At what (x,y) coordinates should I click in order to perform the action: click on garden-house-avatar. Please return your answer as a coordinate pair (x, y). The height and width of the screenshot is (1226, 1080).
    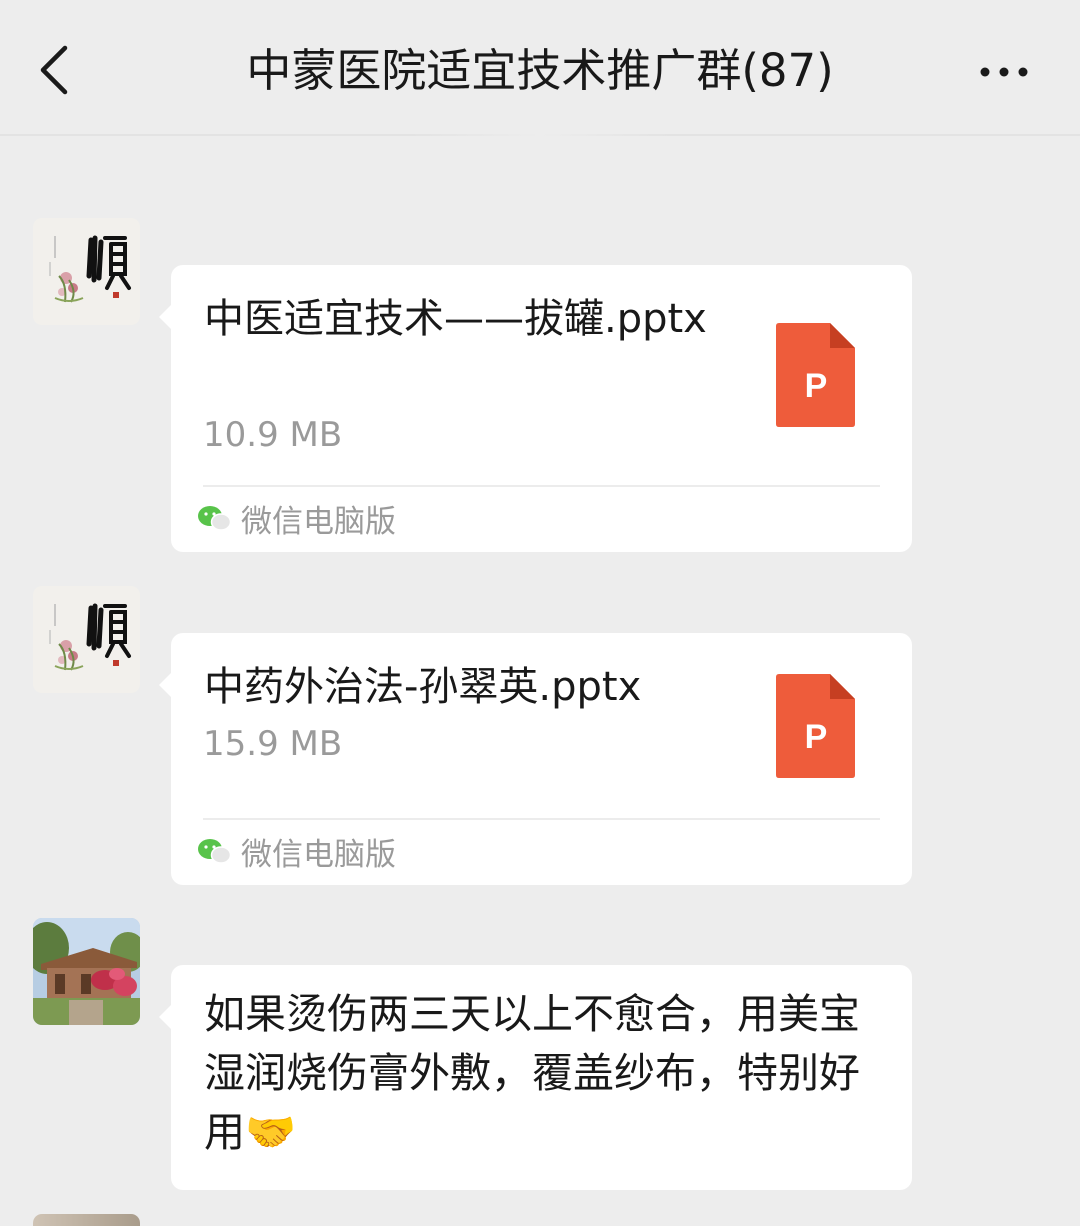
    Looking at the image, I should click on (86, 971).